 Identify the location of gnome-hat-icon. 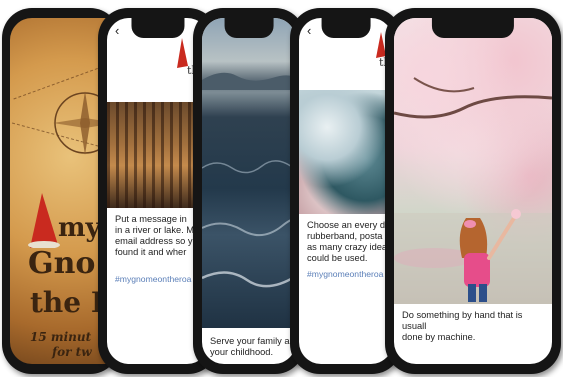
(44, 220).